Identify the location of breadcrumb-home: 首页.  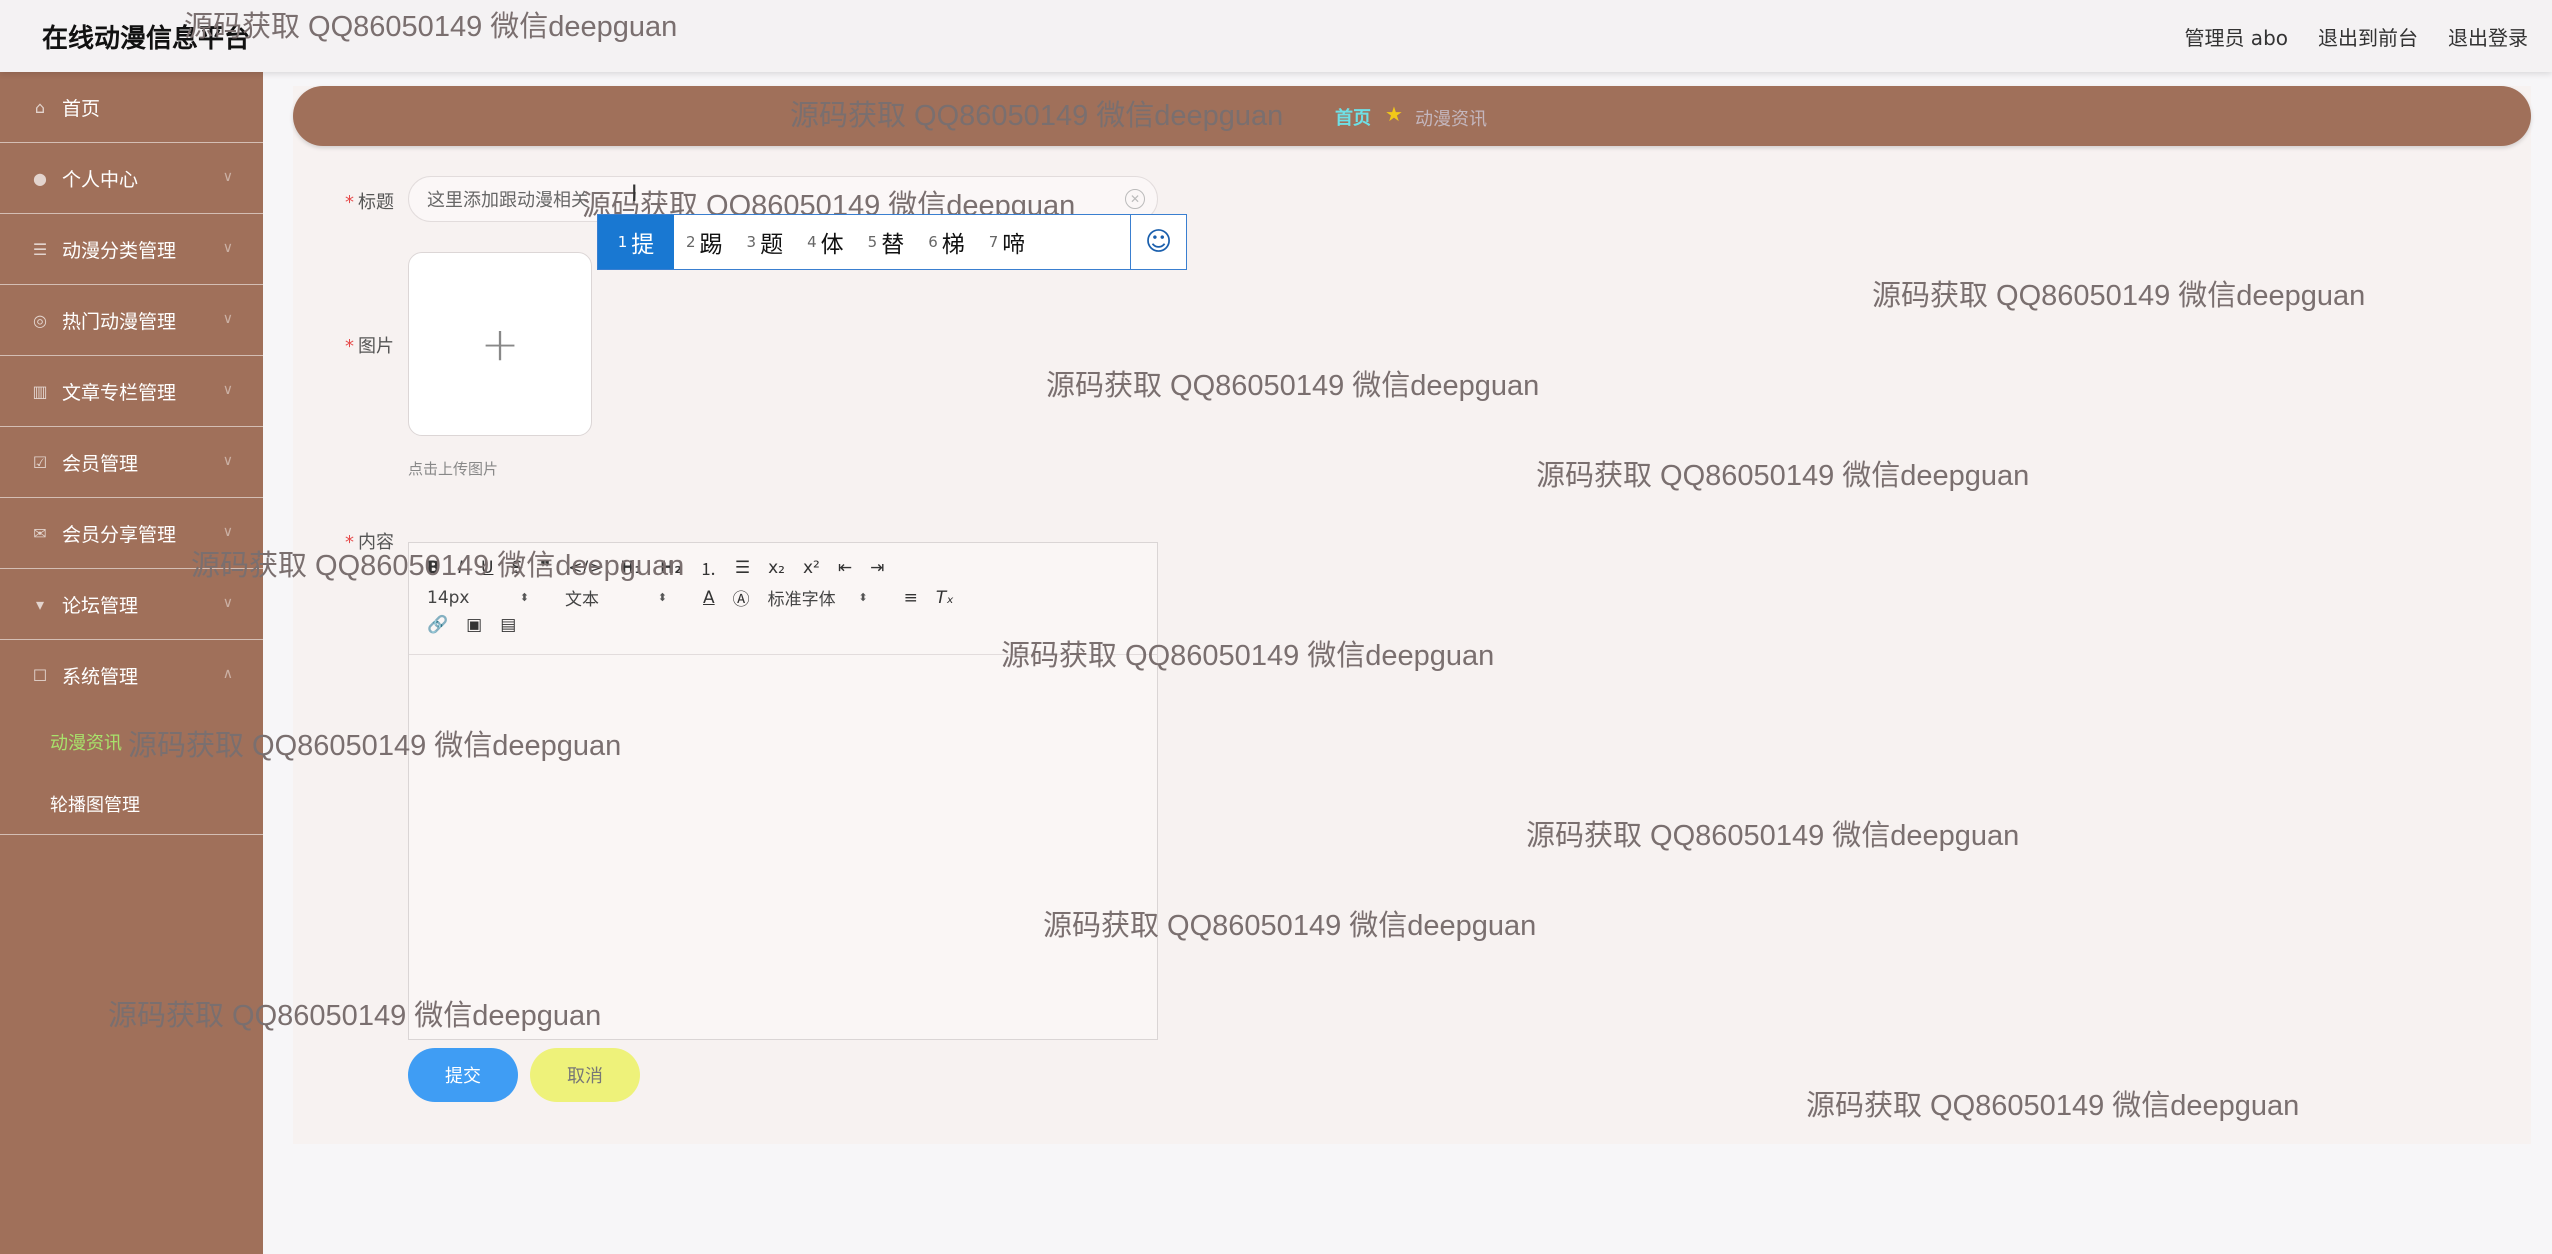
(1353, 117).